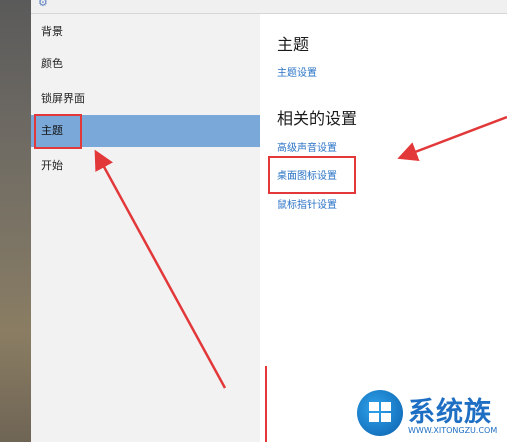 The width and height of the screenshot is (507, 442). What do you see at coordinates (453, 430) in the screenshot?
I see `watermark-url: WWW.XITONGZU.COM` at bounding box center [453, 430].